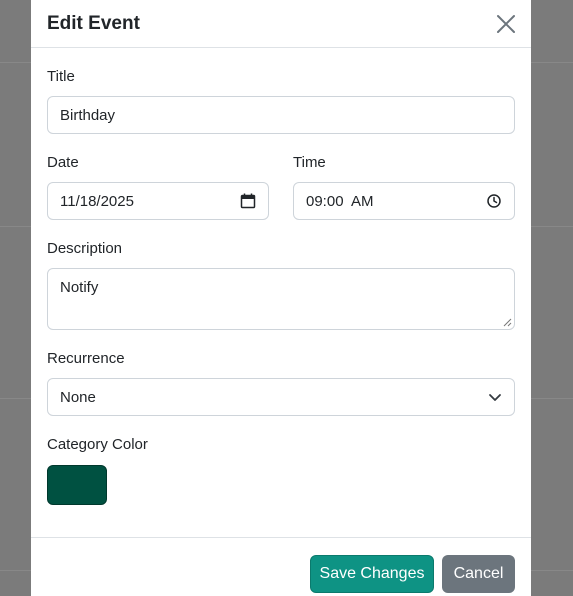 The width and height of the screenshot is (573, 596). What do you see at coordinates (77, 485) in the screenshot?
I see `category-color-picker` at bounding box center [77, 485].